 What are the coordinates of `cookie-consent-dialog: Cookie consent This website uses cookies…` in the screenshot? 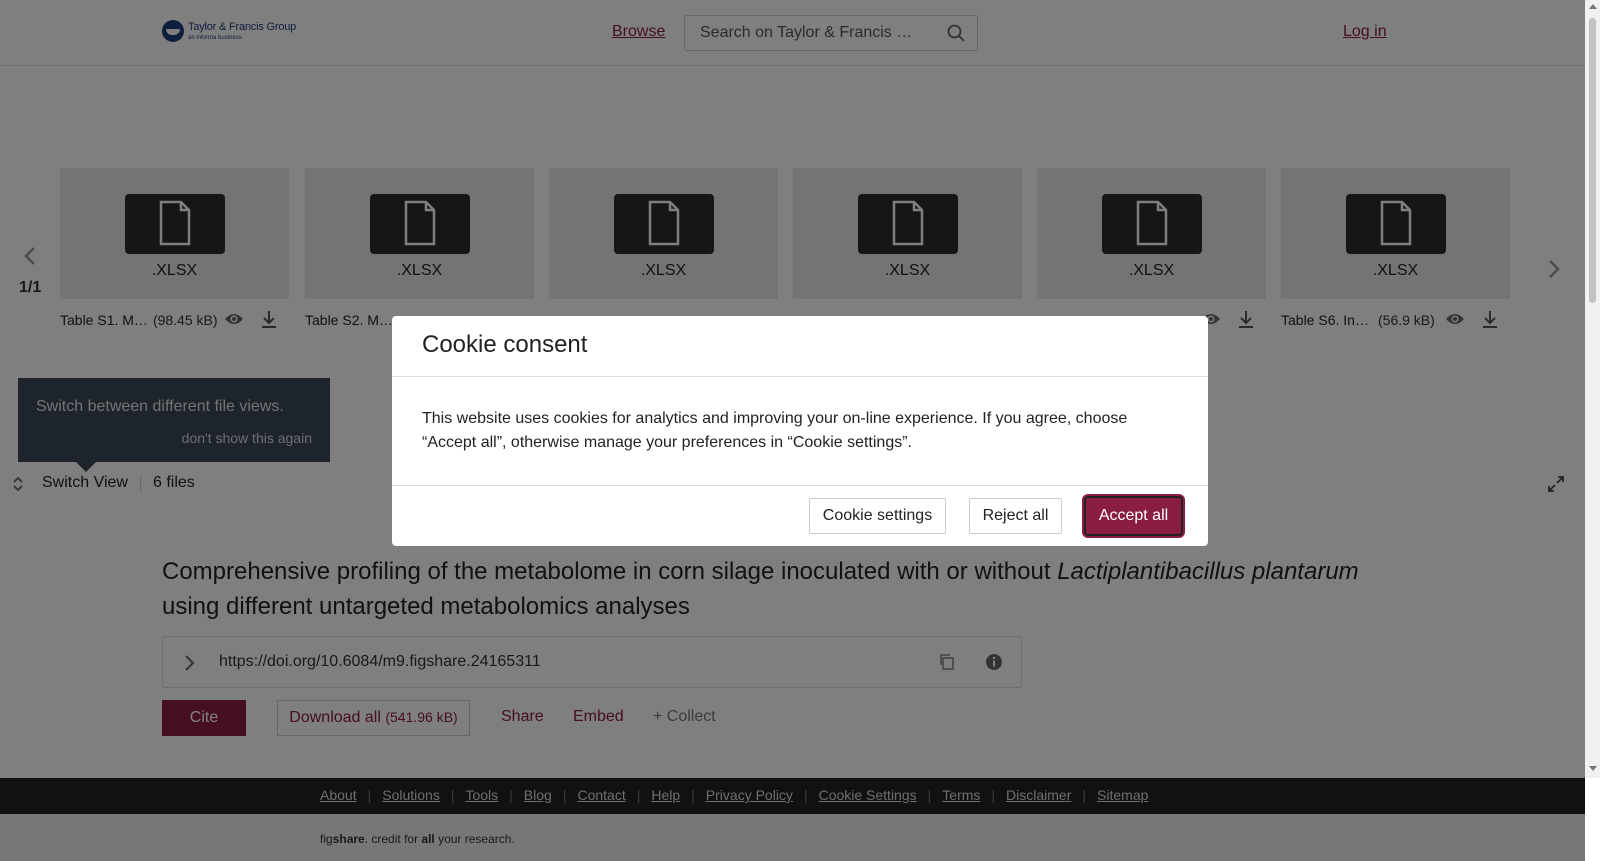 It's located at (800, 431).